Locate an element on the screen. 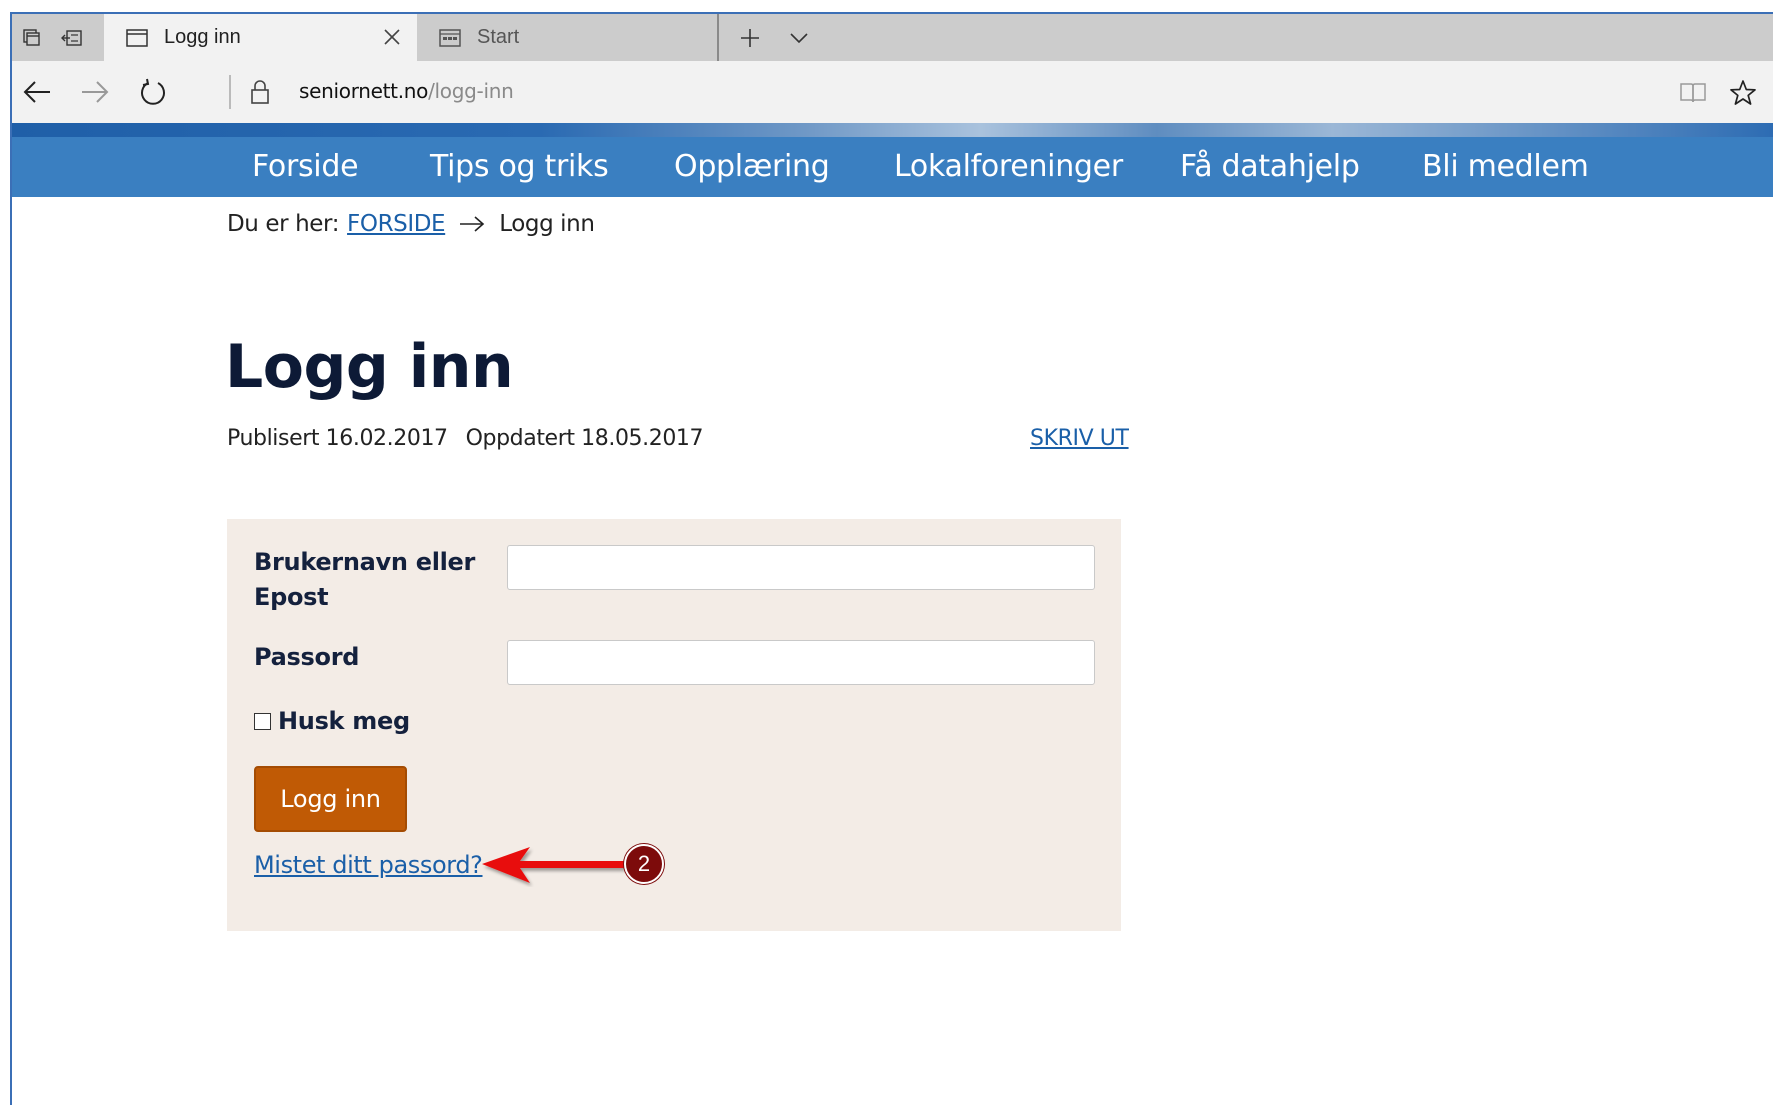  password-input is located at coordinates (801, 662).